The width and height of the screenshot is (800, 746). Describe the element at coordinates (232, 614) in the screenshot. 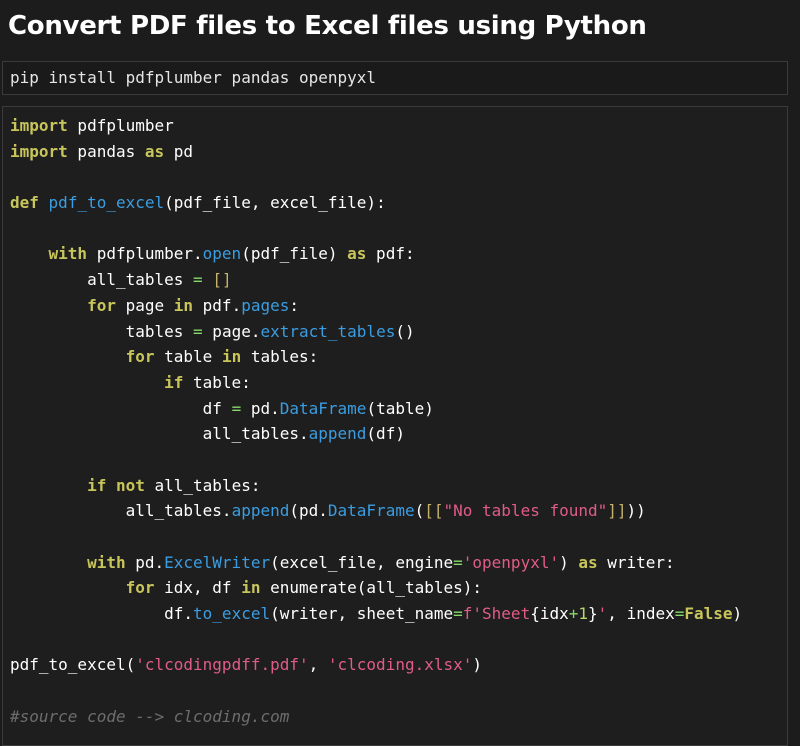

I see `code-token-function-name: to_excel` at that location.